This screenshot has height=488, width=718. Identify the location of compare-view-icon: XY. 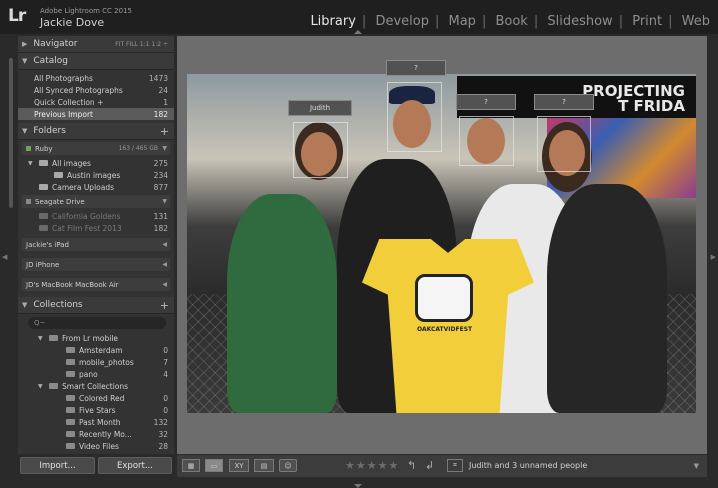
(239, 465).